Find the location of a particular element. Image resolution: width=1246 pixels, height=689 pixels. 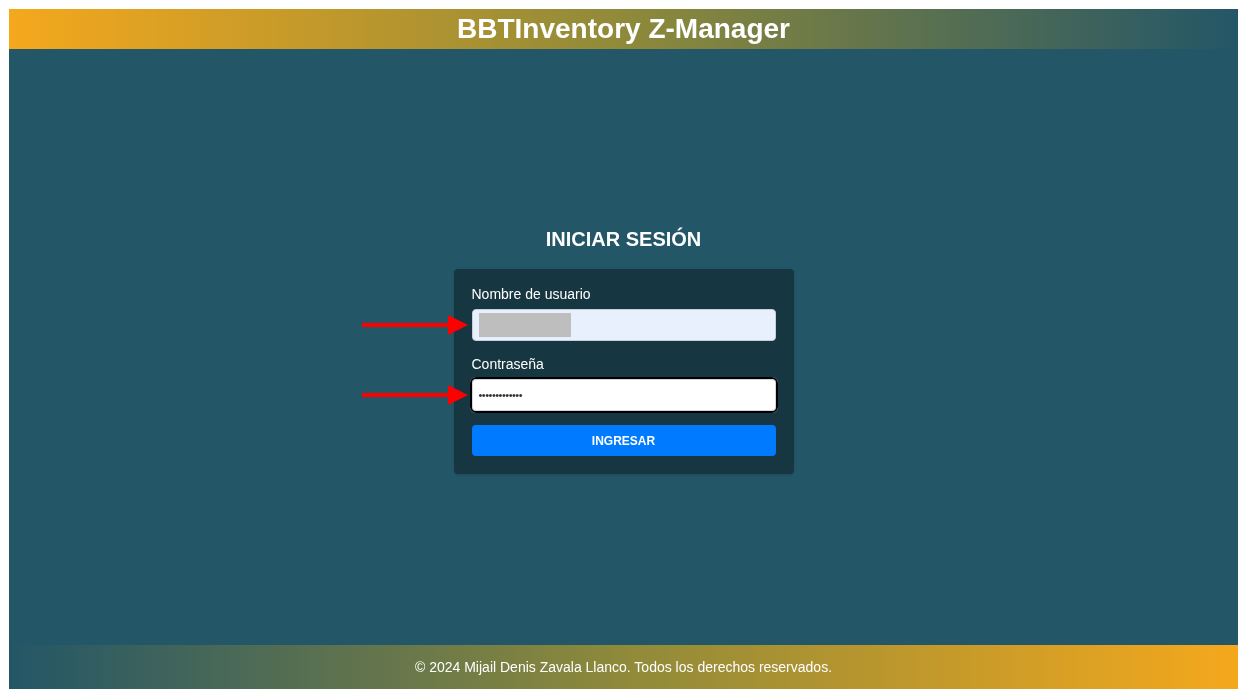

app-title: BBTInventory Z-Manager is located at coordinates (623, 29).